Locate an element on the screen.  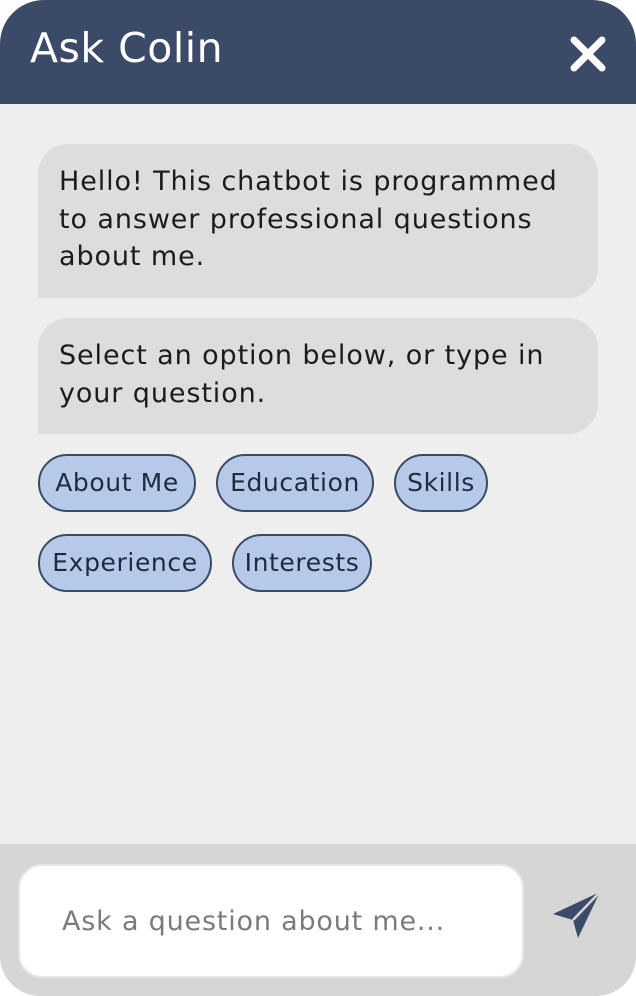
chat-title: Ask Colin is located at coordinates (127, 48).